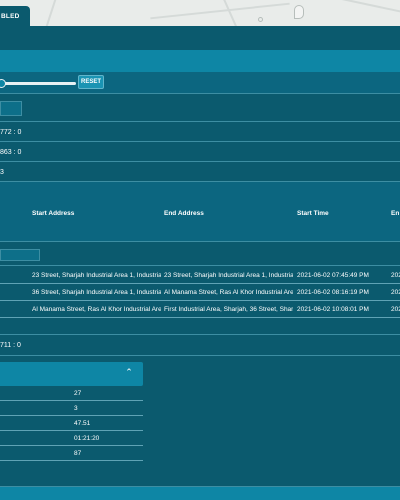 The image size is (400, 500). Describe the element at coordinates (38, 83) in the screenshot. I see `range-slider-track` at that location.